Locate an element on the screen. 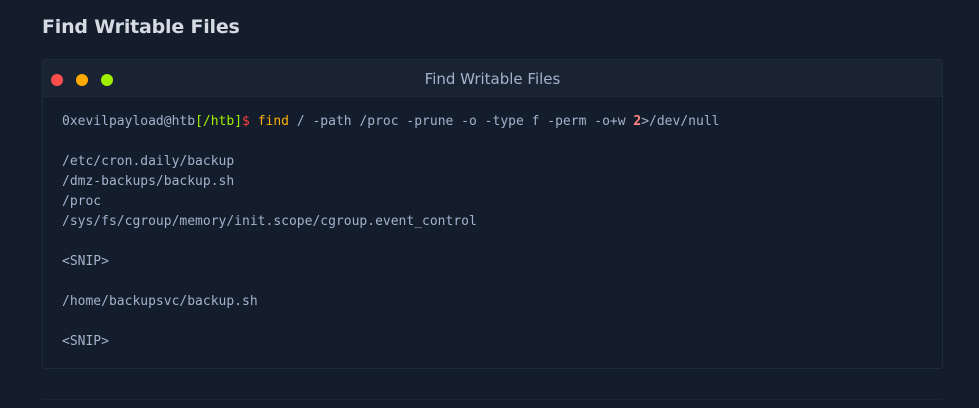  section-divider is located at coordinates (492, 399).